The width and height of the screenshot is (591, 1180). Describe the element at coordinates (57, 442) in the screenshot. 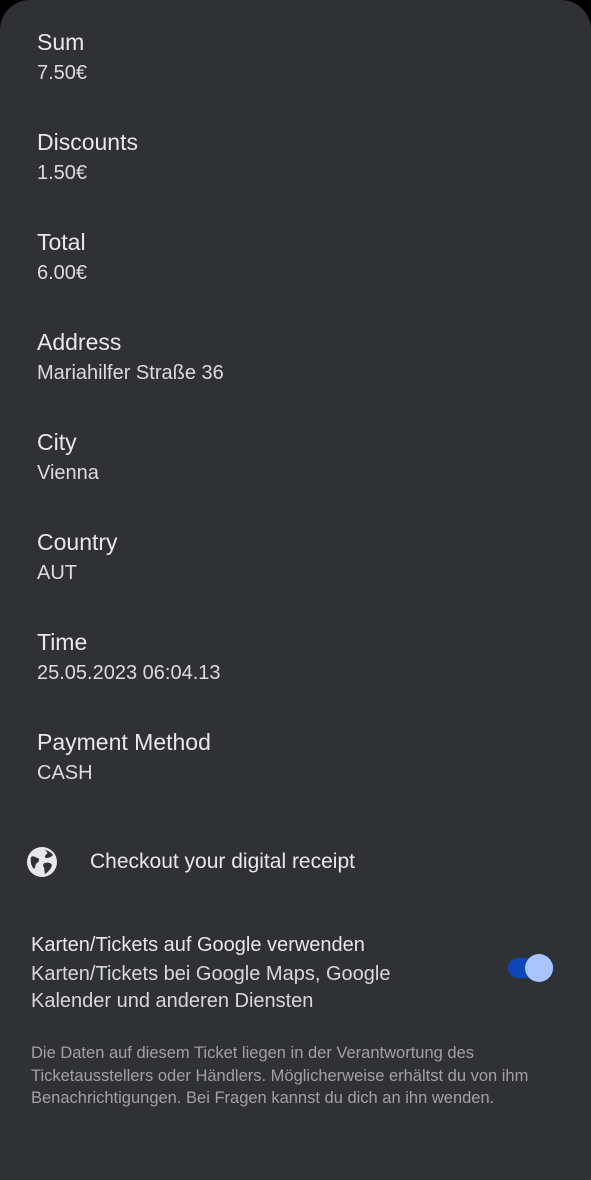

I see `field-city-label: City` at that location.